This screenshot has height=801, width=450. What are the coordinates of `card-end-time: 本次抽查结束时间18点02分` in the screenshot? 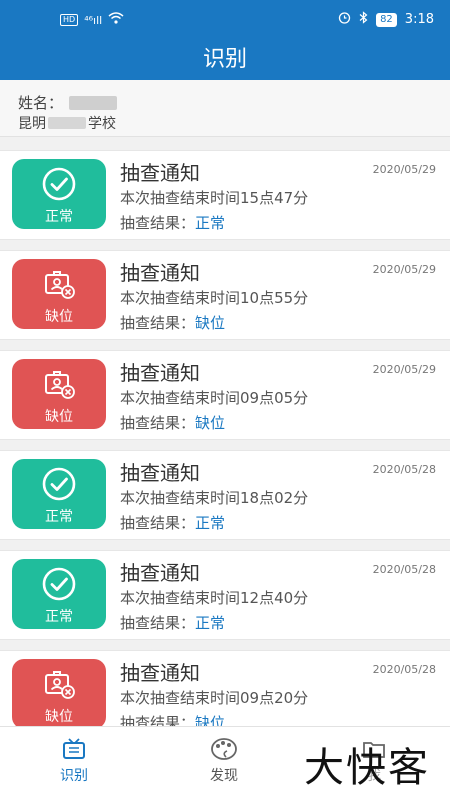 It's located at (214, 498).